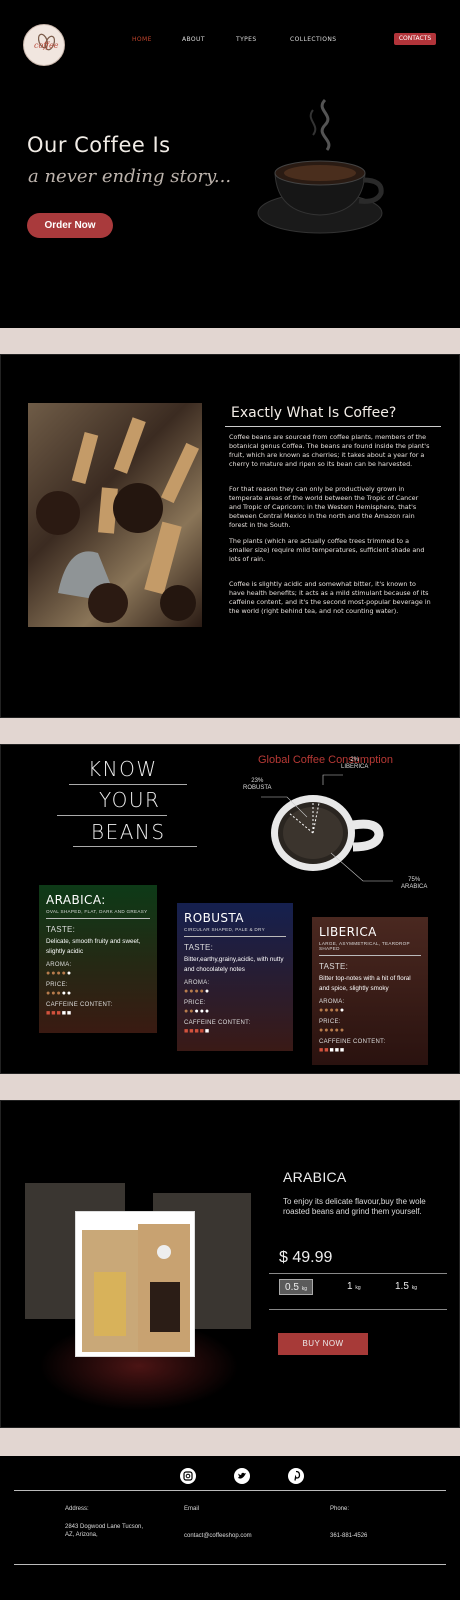  Describe the element at coordinates (193, 39) in the screenshot. I see `nav-about: ABOUT` at that location.